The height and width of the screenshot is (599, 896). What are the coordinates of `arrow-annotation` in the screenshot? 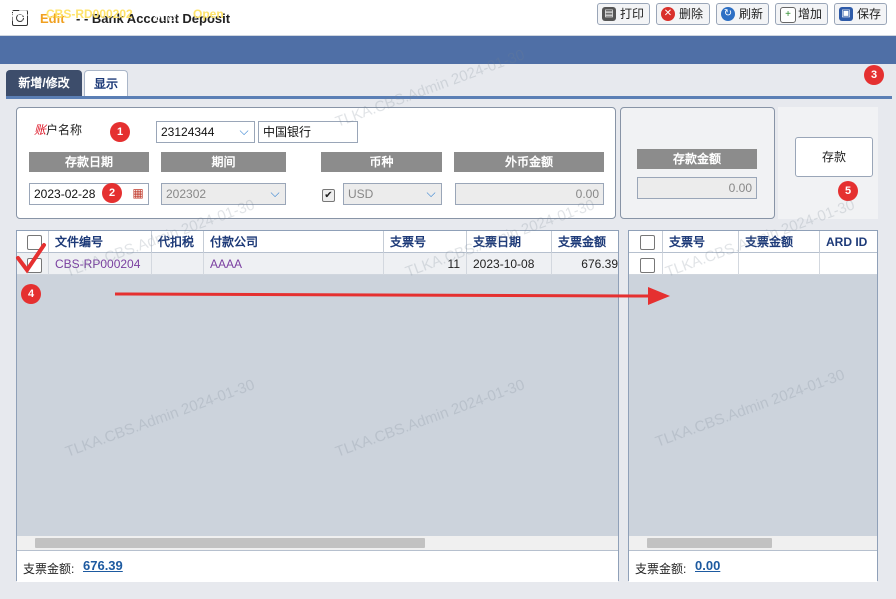 It's located at (382, 295).